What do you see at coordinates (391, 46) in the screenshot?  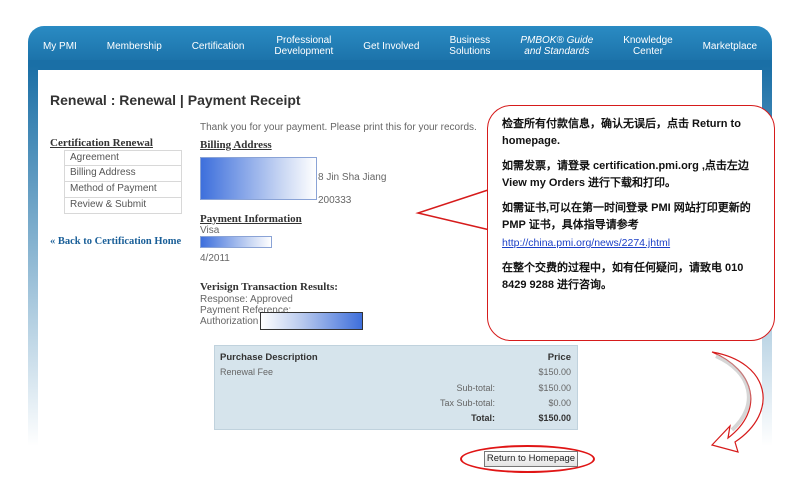 I see `nav-item-get-involved: Get Involved` at bounding box center [391, 46].